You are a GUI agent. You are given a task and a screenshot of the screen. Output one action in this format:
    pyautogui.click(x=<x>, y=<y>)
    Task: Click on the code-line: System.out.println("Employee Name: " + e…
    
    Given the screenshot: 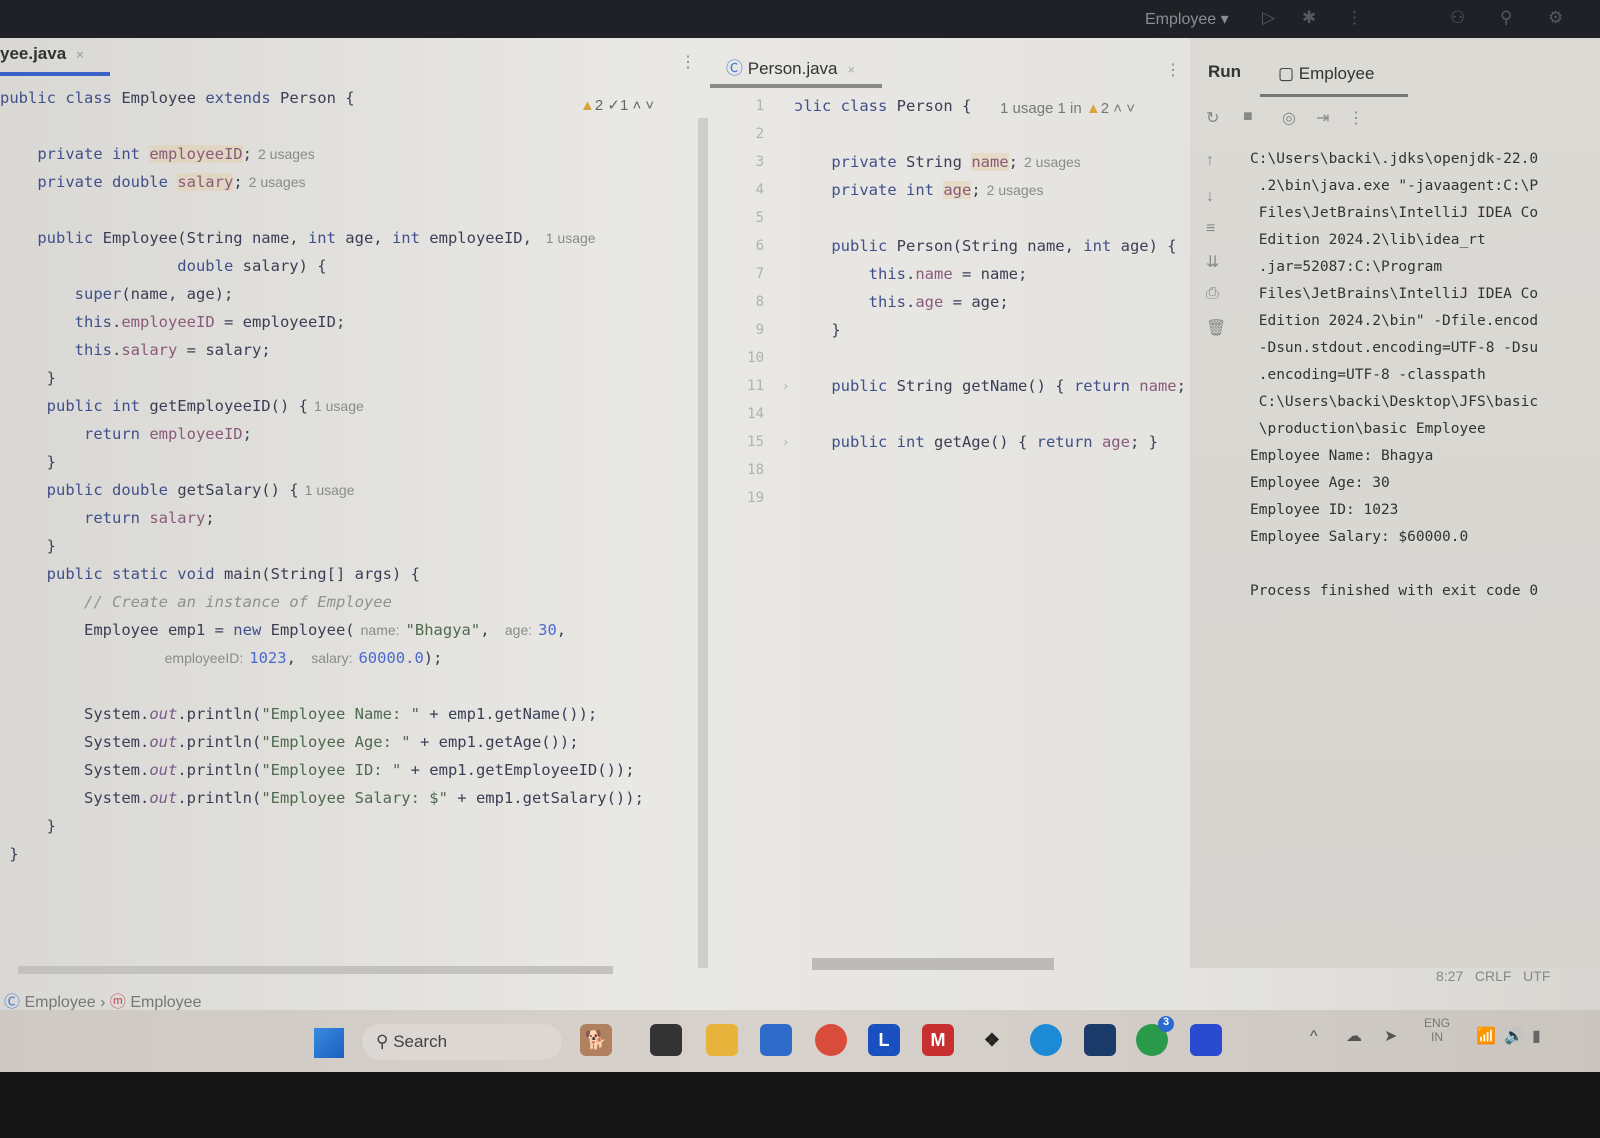 What is the action you would take?
    pyautogui.click(x=322, y=714)
    